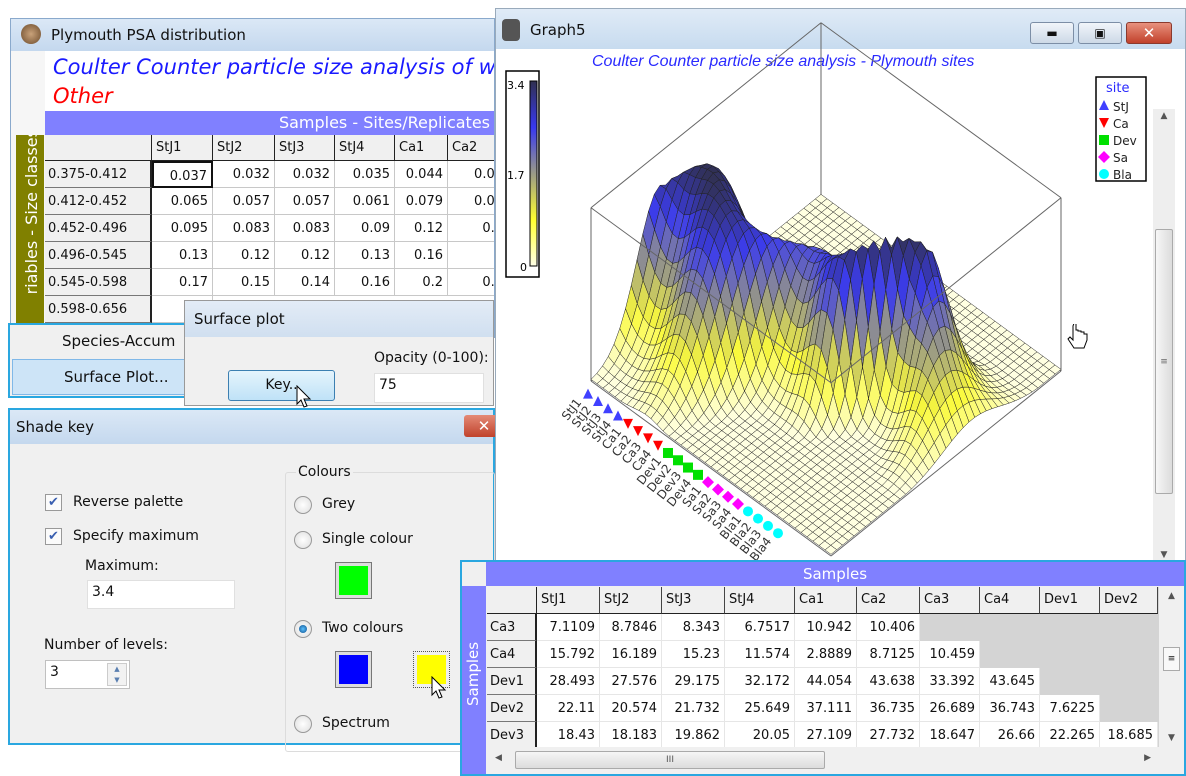 The height and width of the screenshot is (776, 1186). What do you see at coordinates (950, 708) in the screenshot?
I see `table-cell: 26.689` at bounding box center [950, 708].